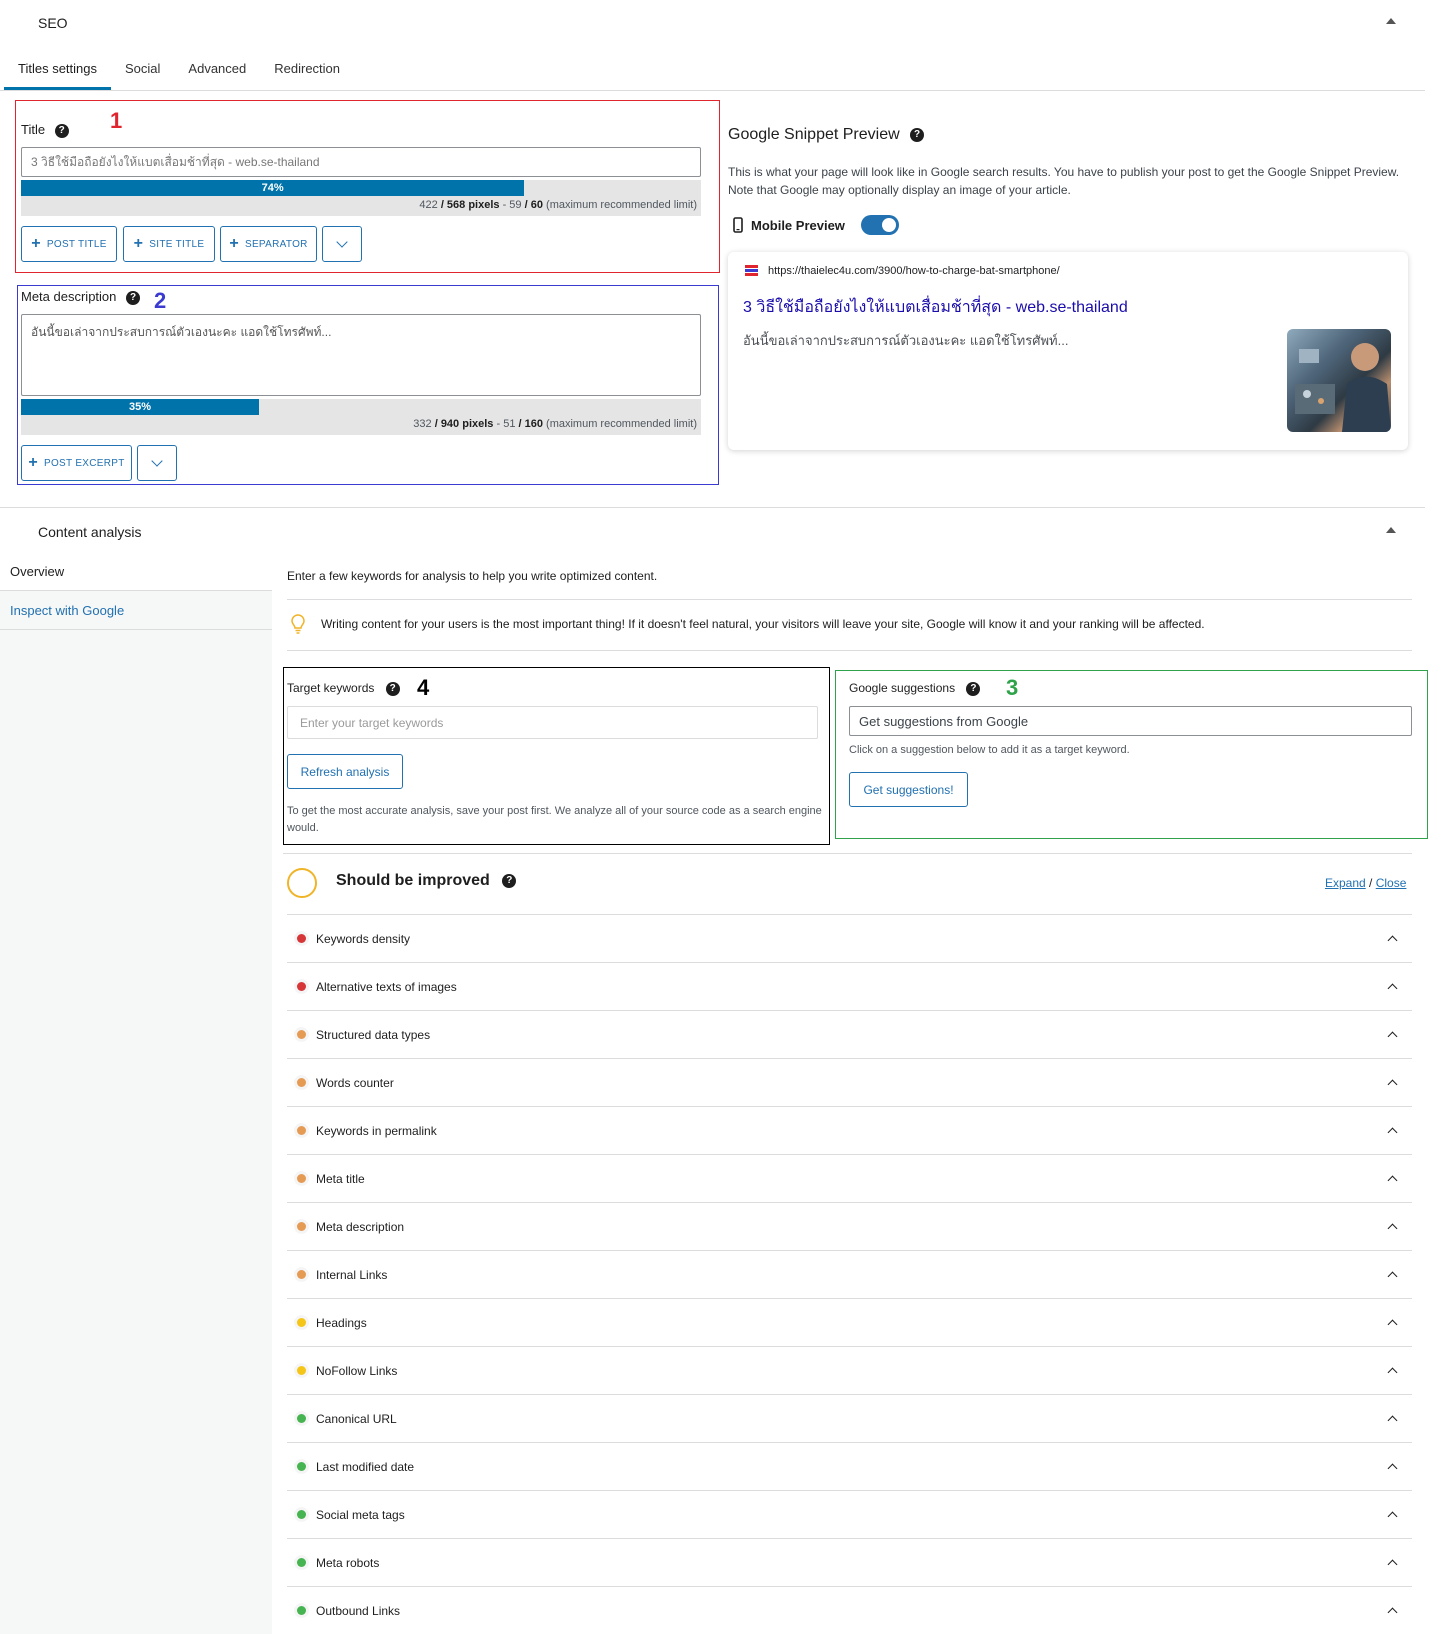 The image size is (1442, 1634). What do you see at coordinates (849, 939) in the screenshot?
I see `analysis-item: Keywords density` at bounding box center [849, 939].